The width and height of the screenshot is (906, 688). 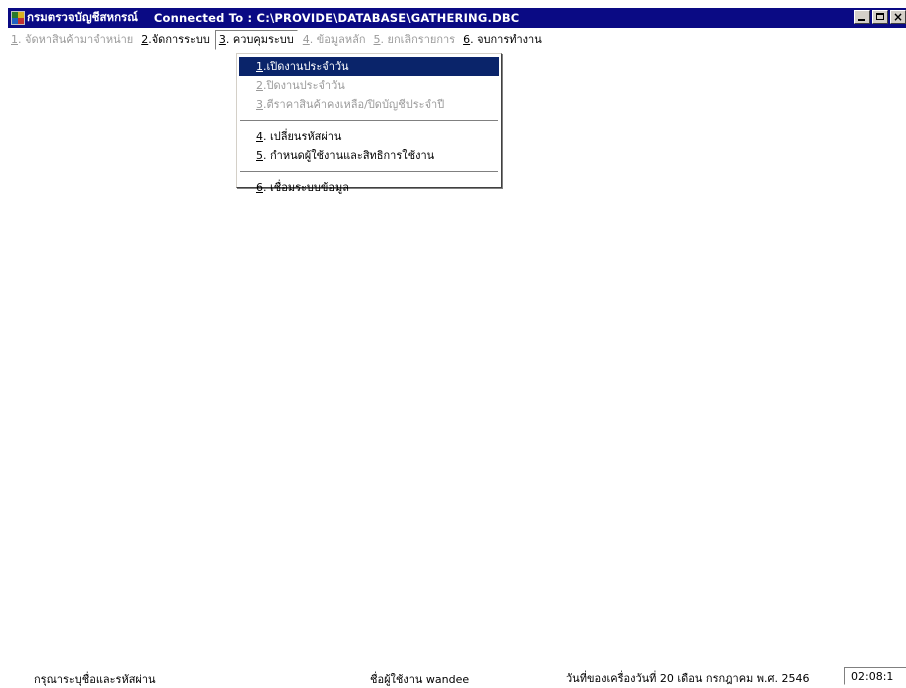 What do you see at coordinates (222, 39) in the screenshot?
I see `menu-system-control-key: 3` at bounding box center [222, 39].